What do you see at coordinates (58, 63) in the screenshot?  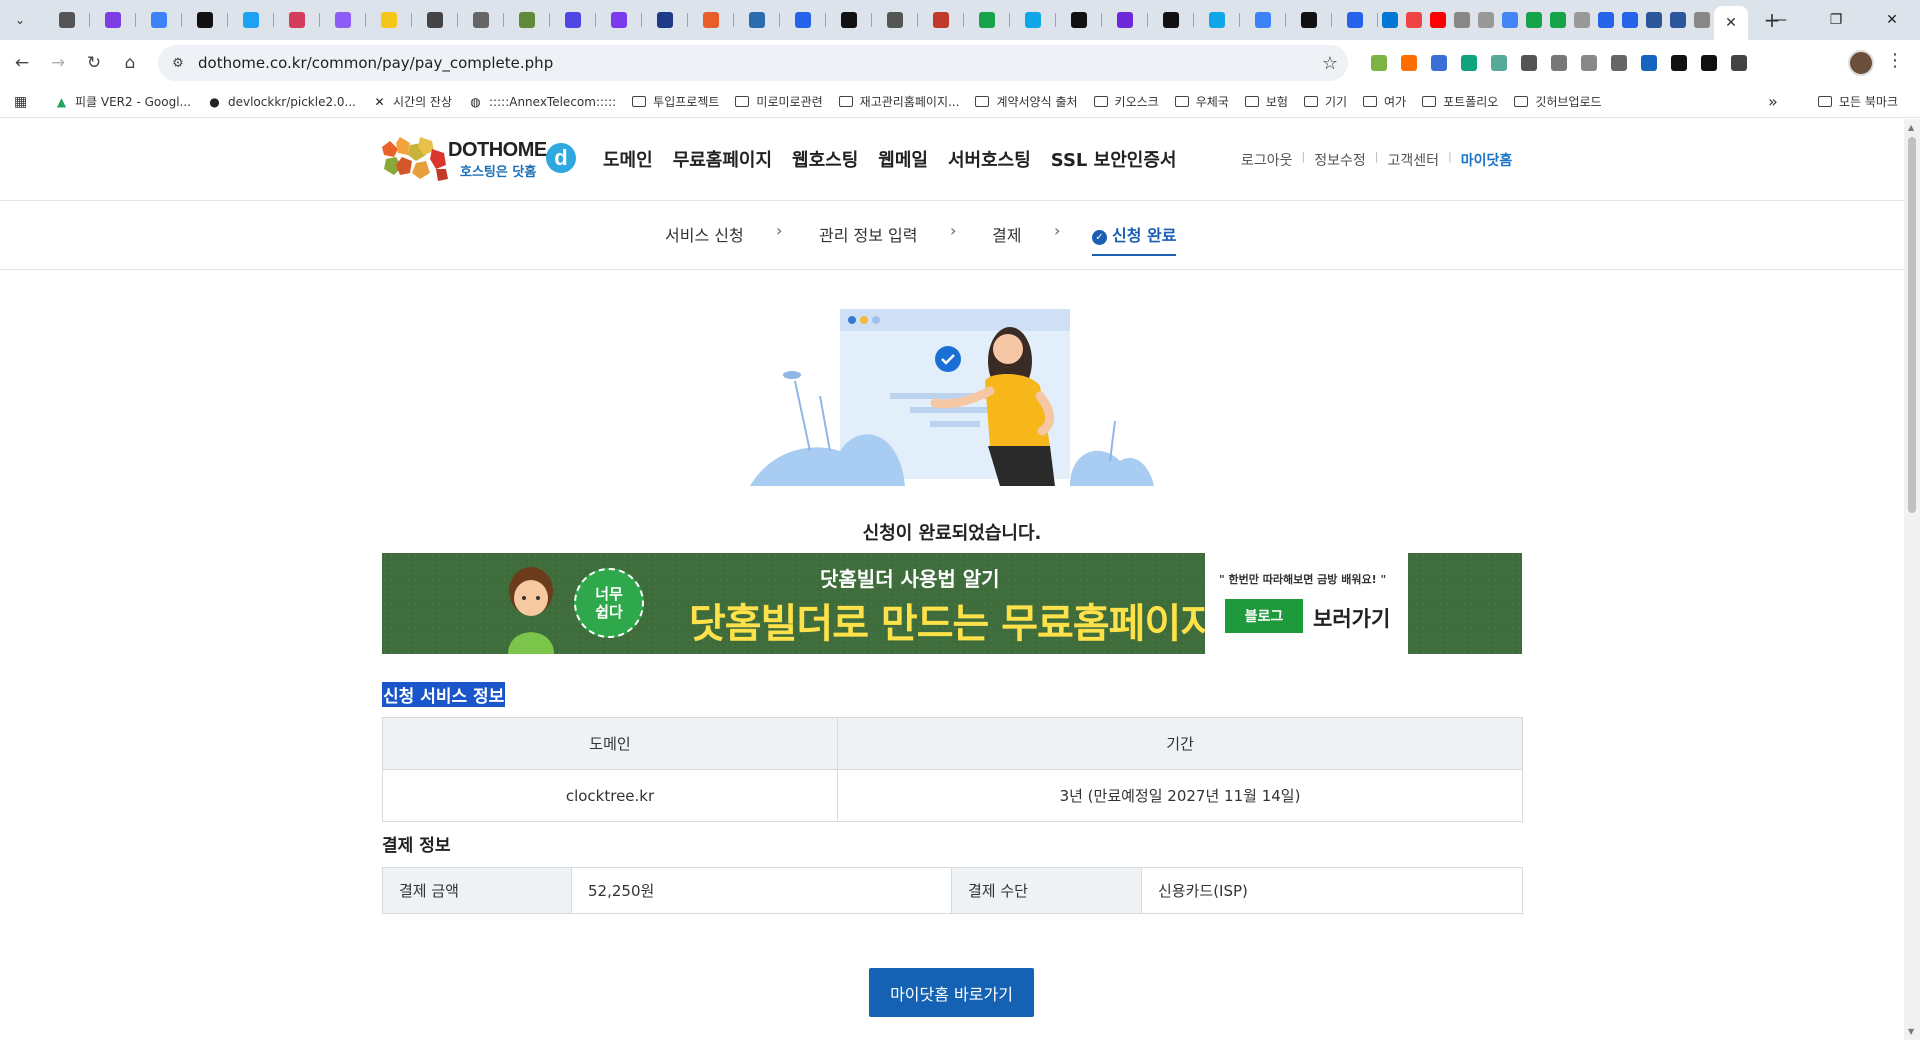 I see `forward-button: →` at bounding box center [58, 63].